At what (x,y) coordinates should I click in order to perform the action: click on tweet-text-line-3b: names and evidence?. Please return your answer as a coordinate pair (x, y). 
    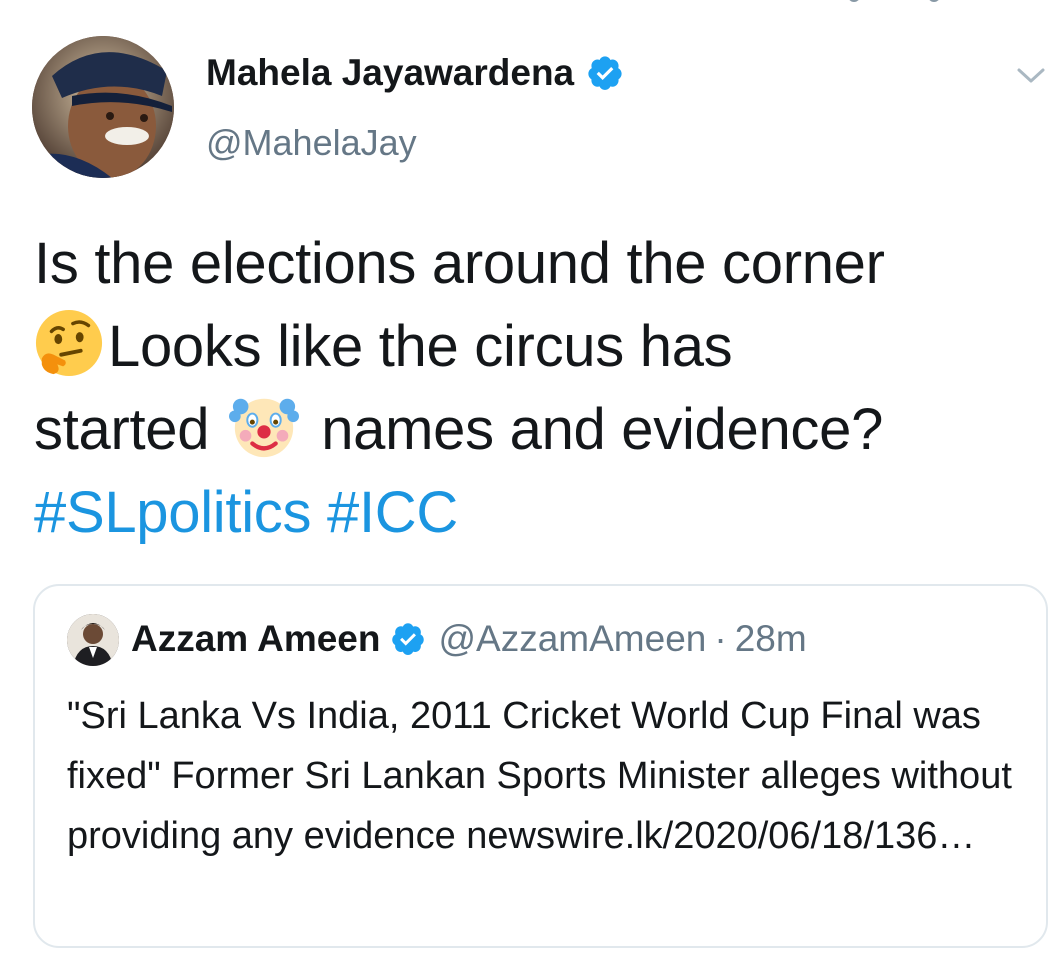
    Looking at the image, I should click on (602, 429).